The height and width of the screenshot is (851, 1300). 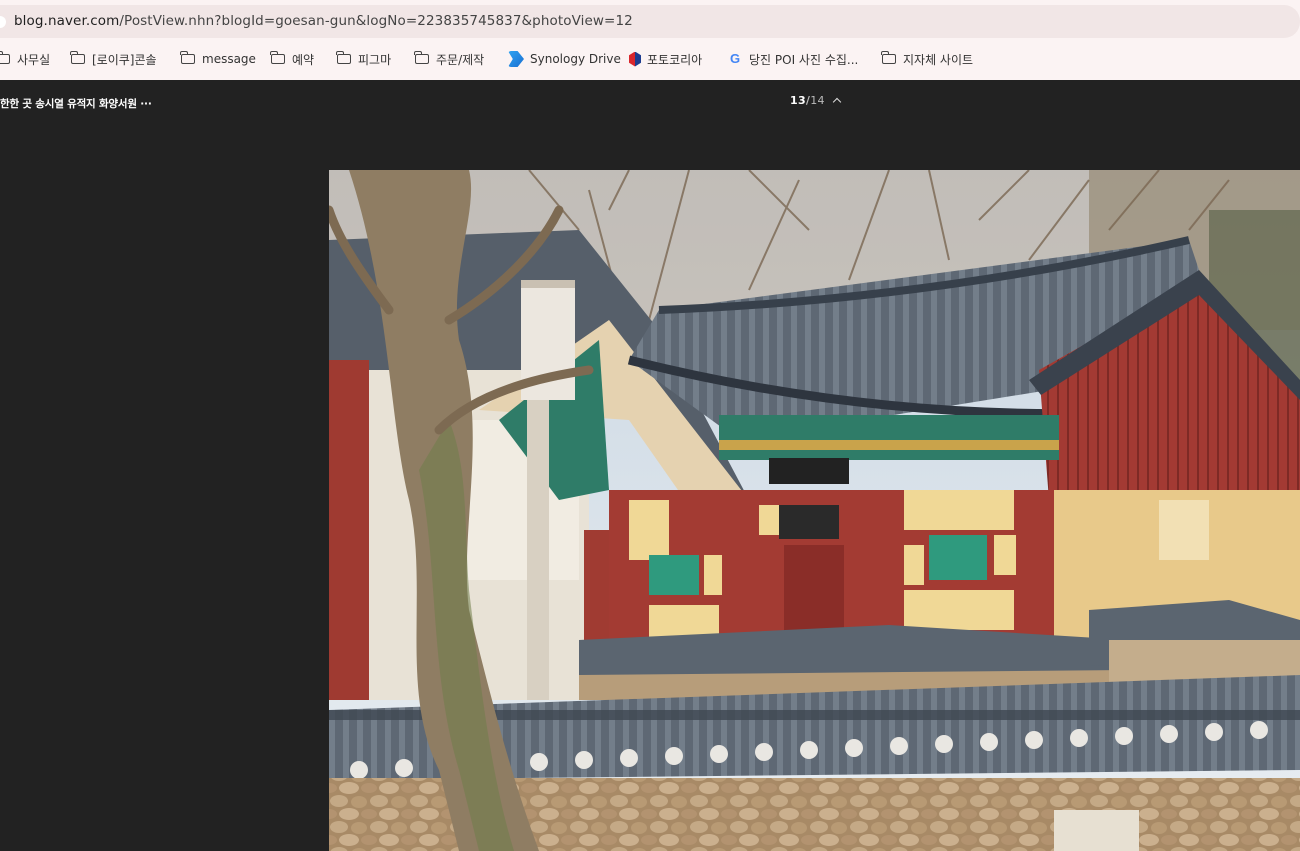 I want to click on bookmark-item: [로이쿠]콘솔, so click(x=113, y=59).